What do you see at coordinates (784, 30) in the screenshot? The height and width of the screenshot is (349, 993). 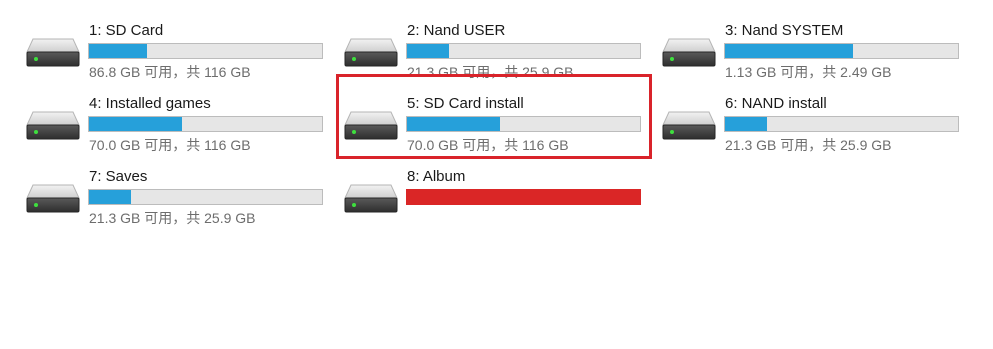 I see `drive-name: 3: Nand SYSTEM` at bounding box center [784, 30].